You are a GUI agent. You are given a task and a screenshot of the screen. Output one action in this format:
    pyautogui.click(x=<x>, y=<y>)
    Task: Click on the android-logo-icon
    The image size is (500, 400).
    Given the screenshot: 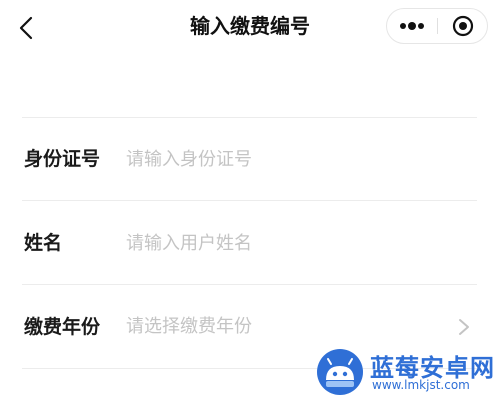 What is the action you would take?
    pyautogui.click(x=340, y=372)
    